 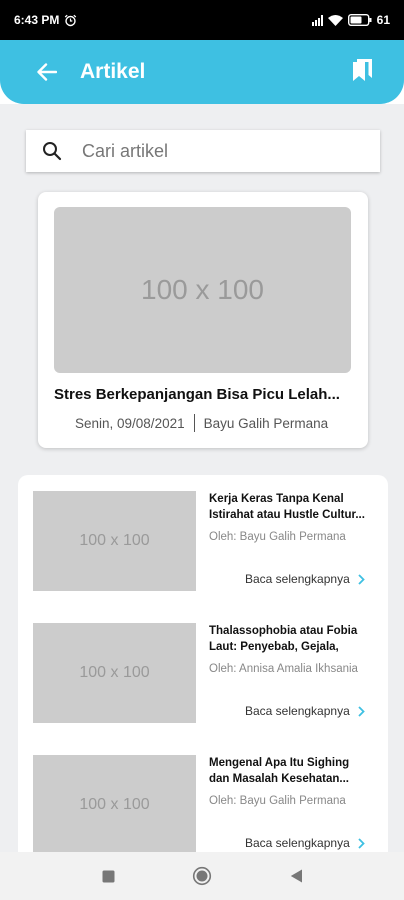 I want to click on page-title: Artikel, so click(x=113, y=71).